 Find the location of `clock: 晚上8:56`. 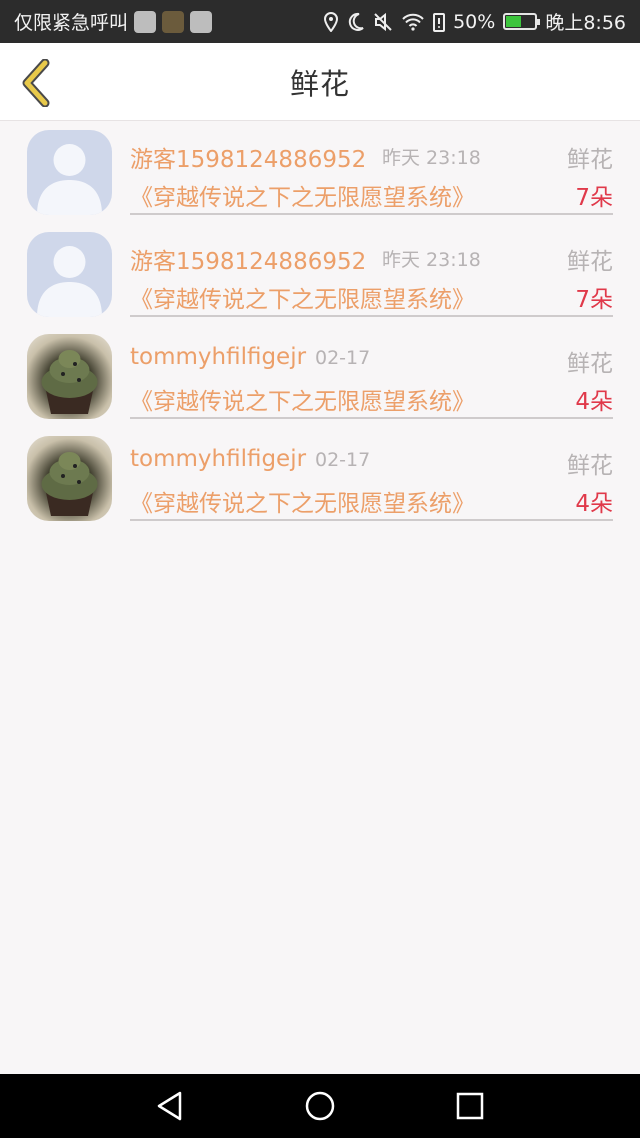

clock: 晚上8:56 is located at coordinates (585, 23).